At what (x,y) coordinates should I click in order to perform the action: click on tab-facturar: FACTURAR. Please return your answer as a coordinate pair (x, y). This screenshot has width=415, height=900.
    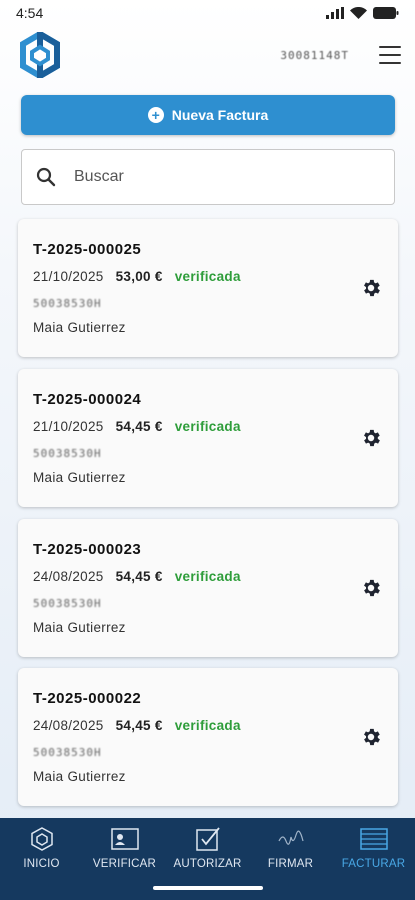
    Looking at the image, I should click on (373, 859).